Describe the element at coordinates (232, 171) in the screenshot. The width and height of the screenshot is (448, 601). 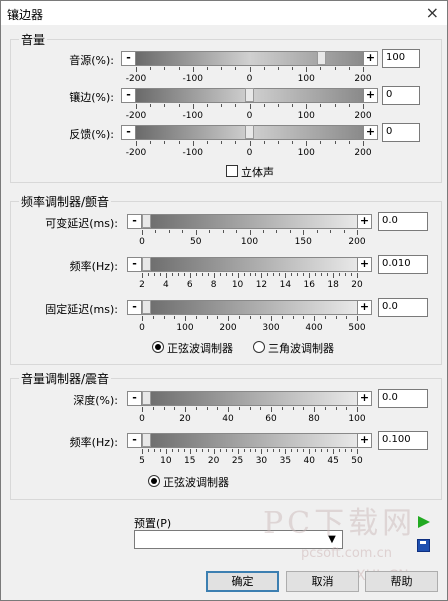
I see `checkbox-box` at that location.